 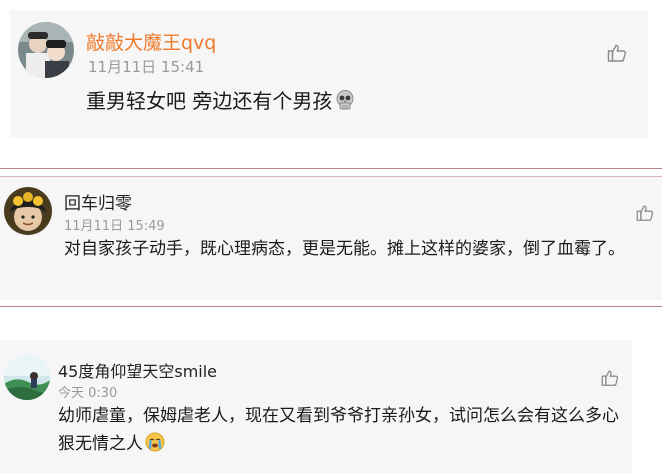 I want to click on comment-text: 对自家孩子动手，既心理病态，更是无能。摊上这样的婆家，倒了血霉了。, so click(x=344, y=249).